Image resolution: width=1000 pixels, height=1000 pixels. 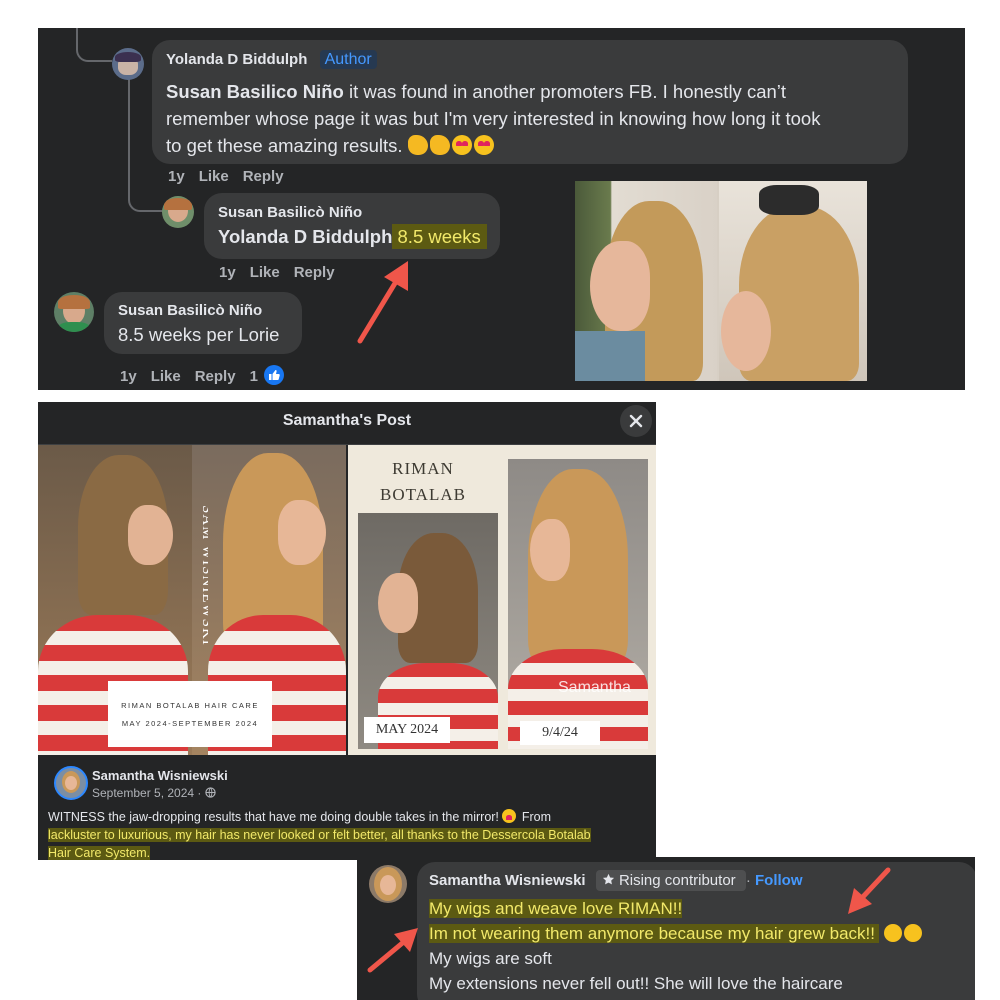 I want to click on comment-bubble: Susan Basilicò Niño 8.5 weeks per Lorie, so click(x=203, y=323).